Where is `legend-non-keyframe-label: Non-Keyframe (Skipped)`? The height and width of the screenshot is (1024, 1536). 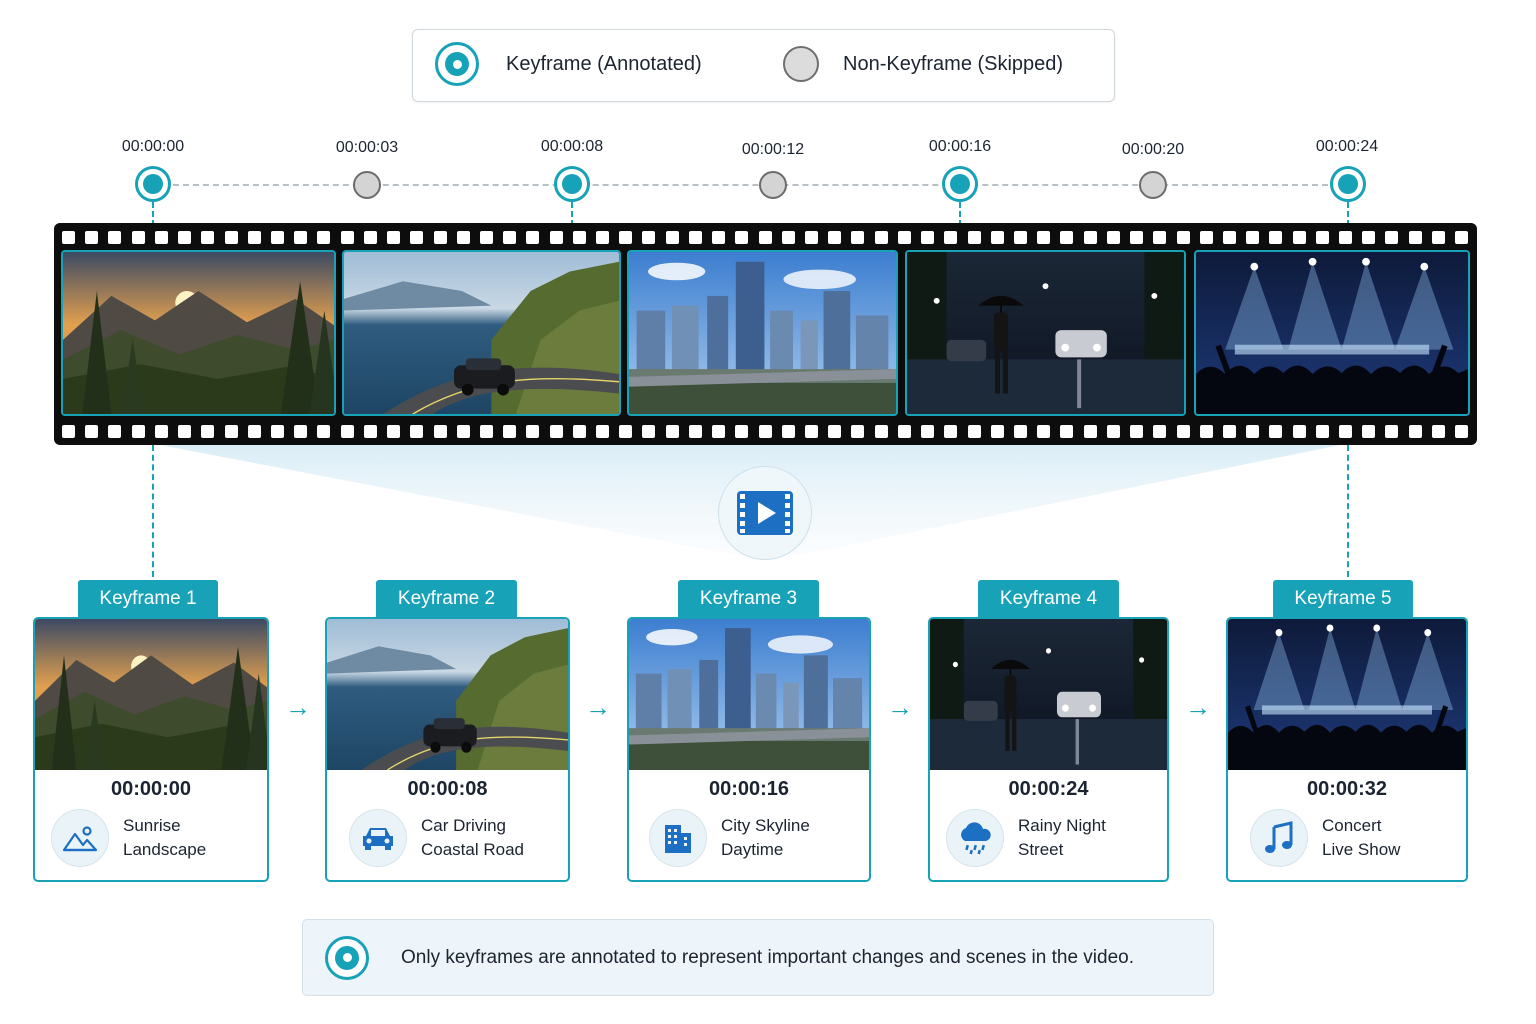 legend-non-keyframe-label: Non-Keyframe (Skipped) is located at coordinates (953, 64).